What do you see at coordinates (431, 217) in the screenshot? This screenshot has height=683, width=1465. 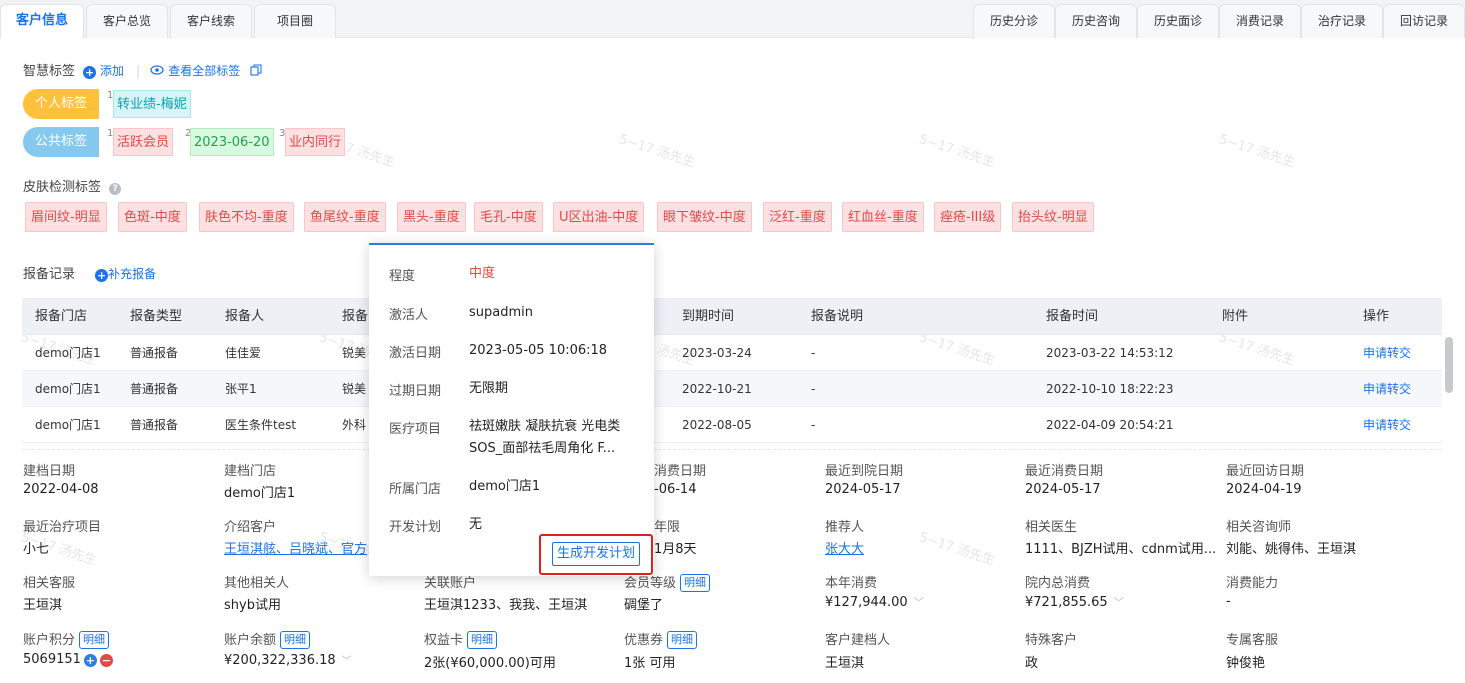 I see `skin-tag: 黑头-重度` at bounding box center [431, 217].